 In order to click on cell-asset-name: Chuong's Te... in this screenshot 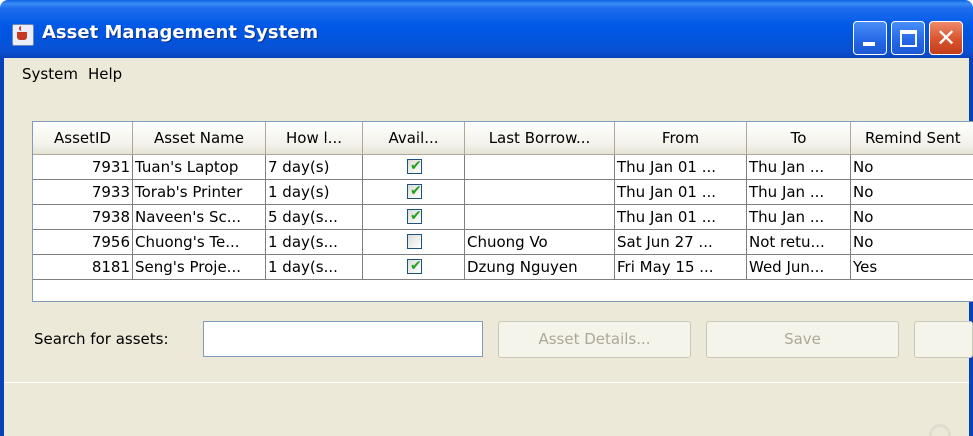, I will do `click(199, 242)`.